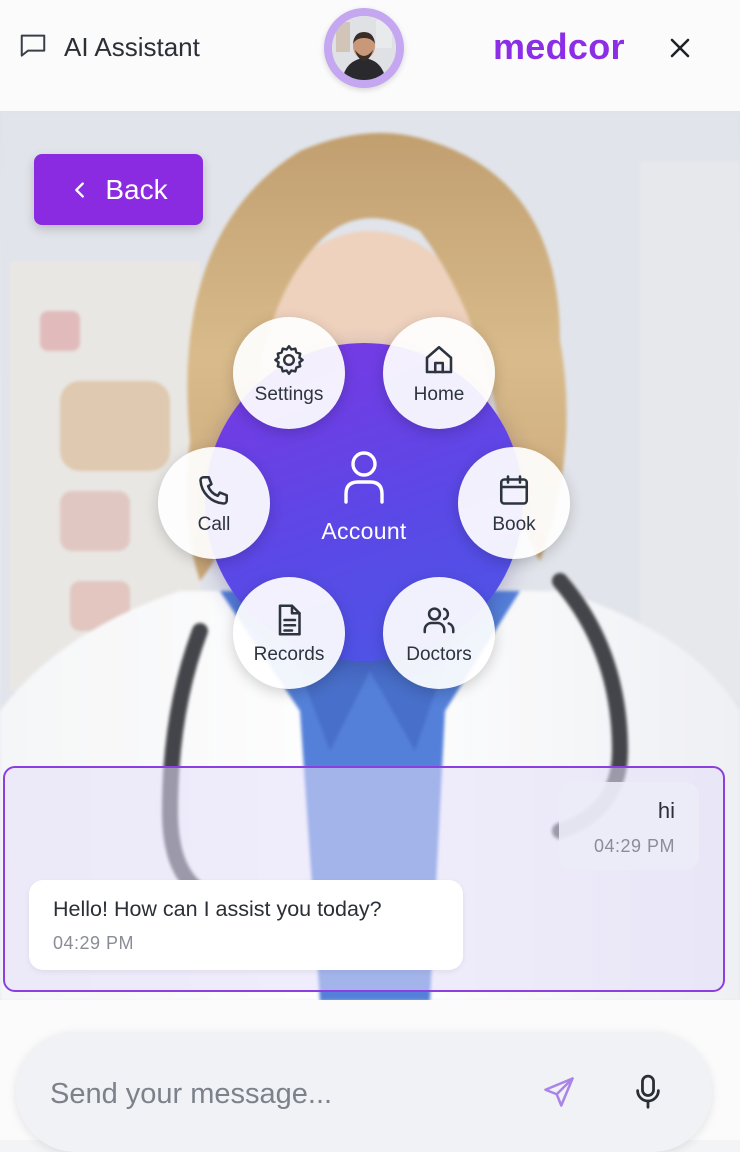  I want to click on avatar, so click(364, 48).